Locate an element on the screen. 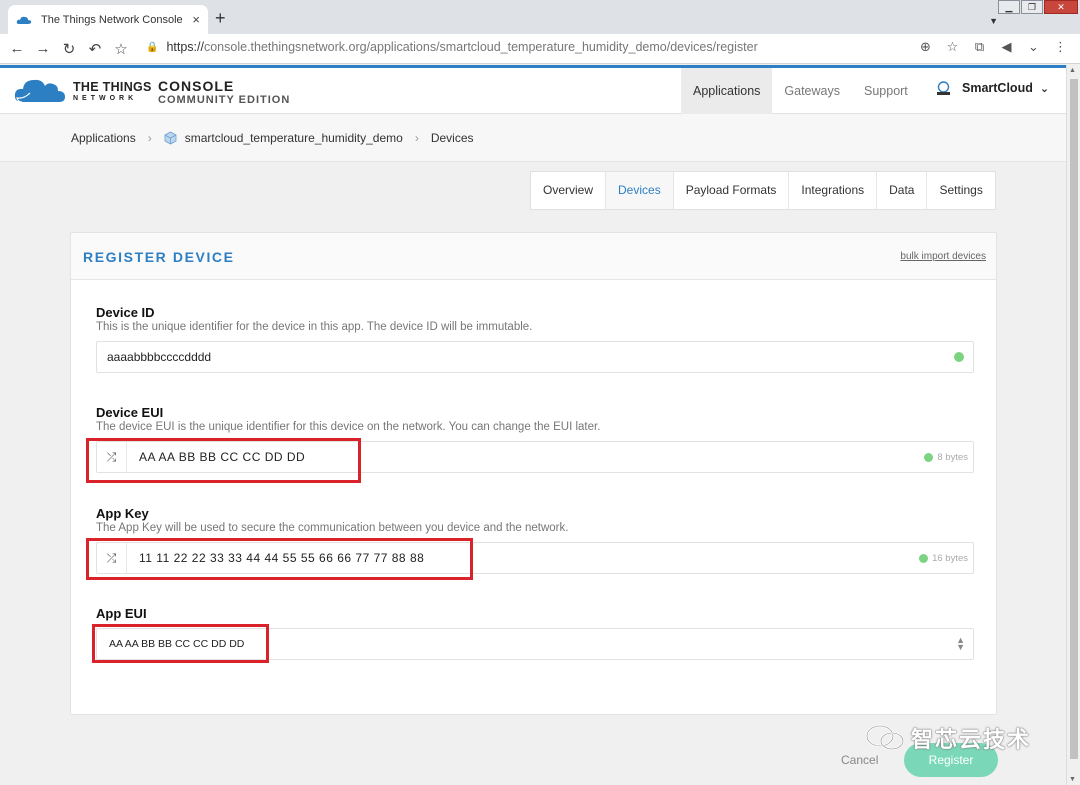  browser-extension-icons: ⊕ ☆ ⧉ ◀ ⌄ ⋮ is located at coordinates (993, 47).